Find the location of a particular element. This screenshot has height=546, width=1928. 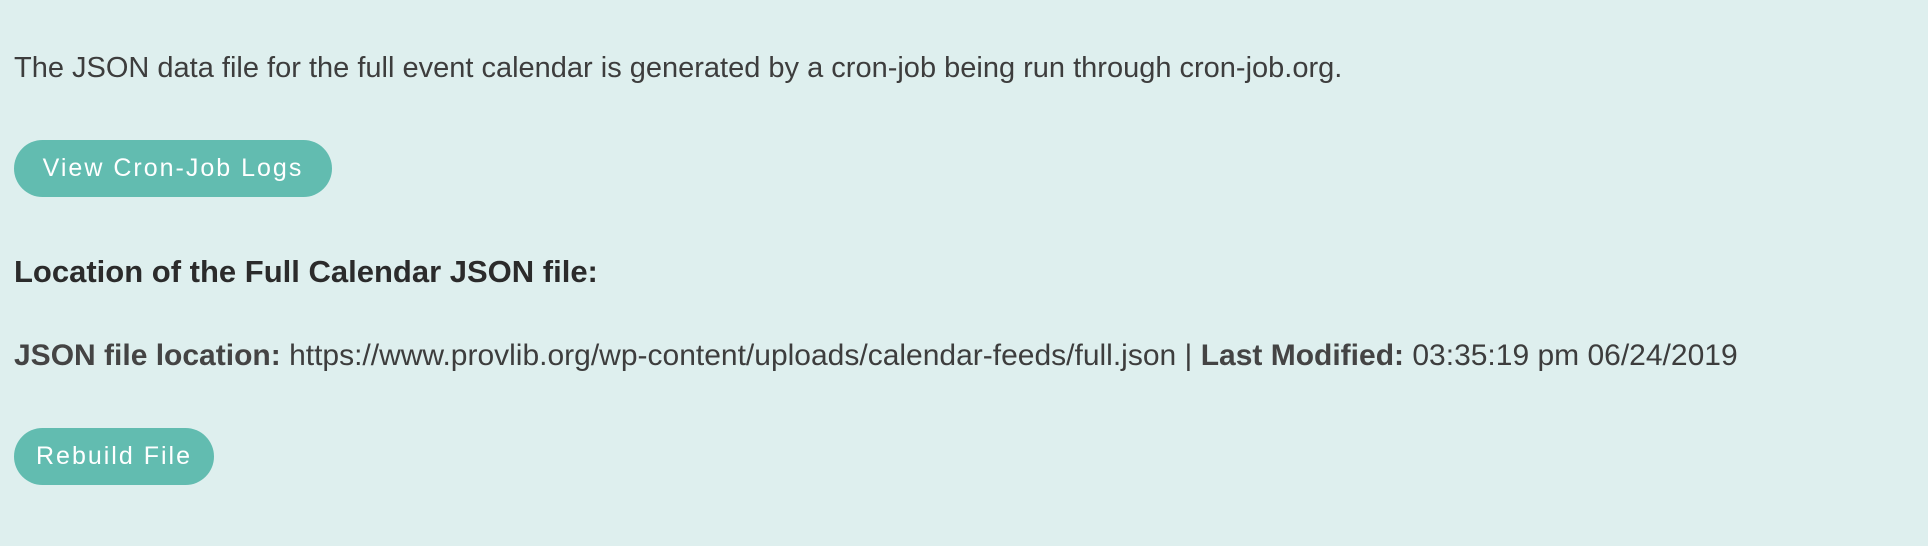

view-cron-logs-button: View Cron-Job Logs is located at coordinates (173, 168).